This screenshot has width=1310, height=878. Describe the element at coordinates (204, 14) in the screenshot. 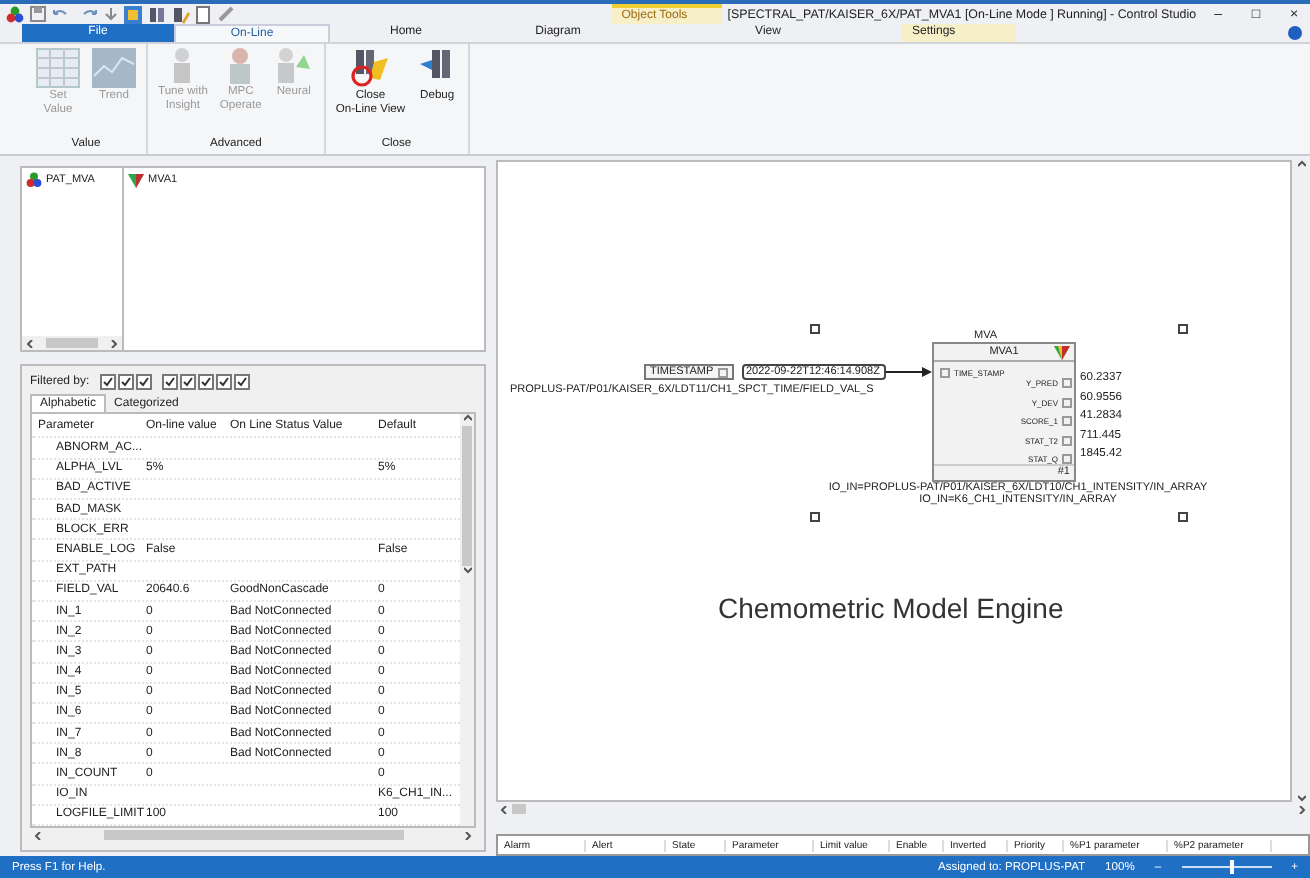

I see `document-icon` at that location.